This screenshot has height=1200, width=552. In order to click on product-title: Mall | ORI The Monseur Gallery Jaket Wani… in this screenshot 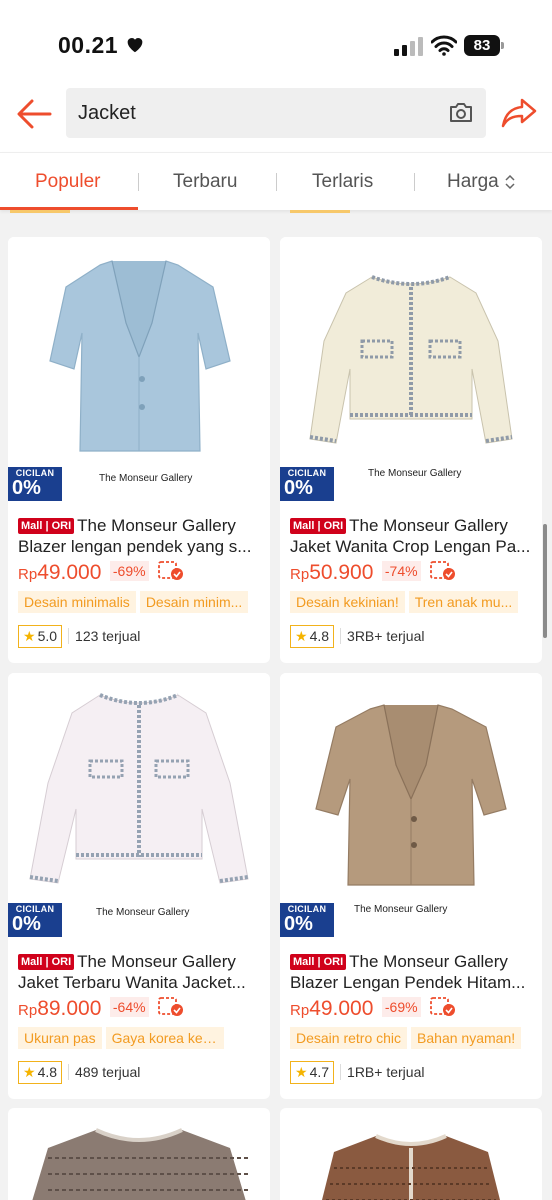, I will do `click(410, 536)`.